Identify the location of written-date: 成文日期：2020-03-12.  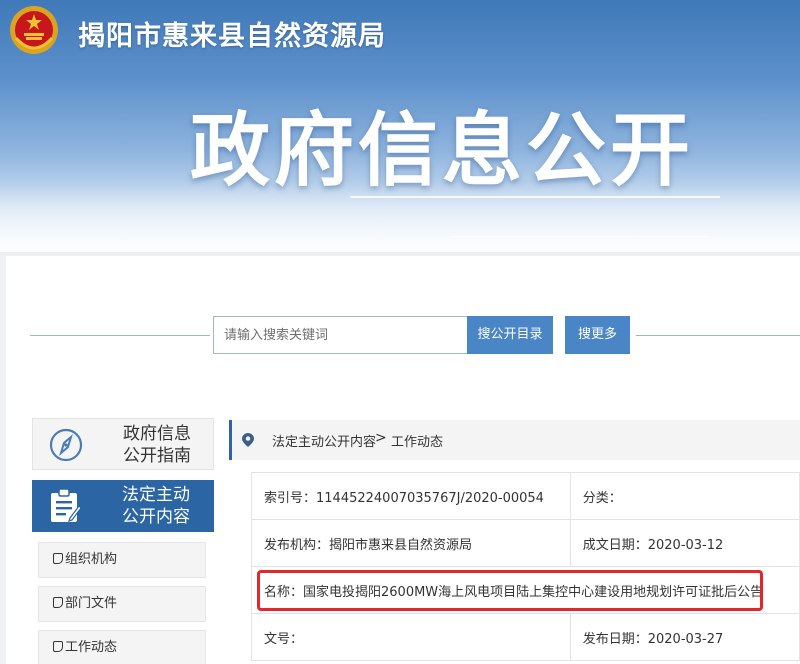
(684, 543).